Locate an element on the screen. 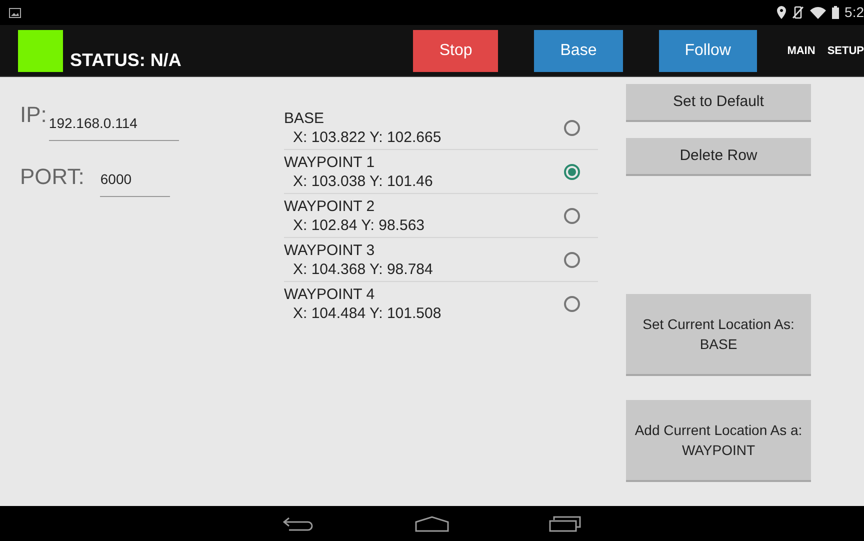 Image resolution: width=864 pixels, height=541 pixels. clock-time: 5:2 is located at coordinates (854, 12).